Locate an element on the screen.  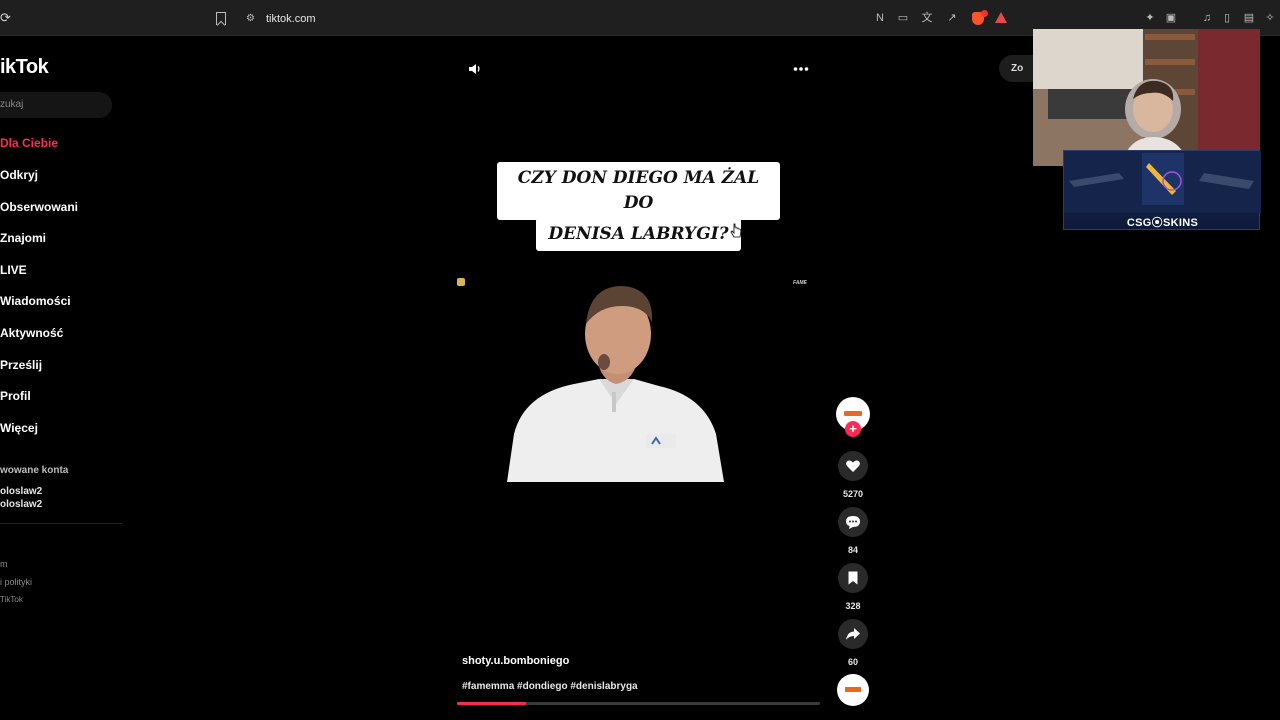
translate-icon: 文 is located at coordinates (927, 18).